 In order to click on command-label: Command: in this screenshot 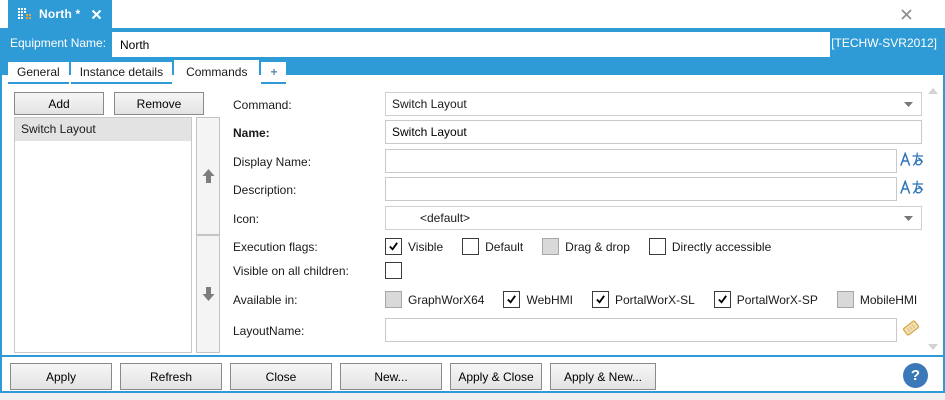, I will do `click(262, 105)`.